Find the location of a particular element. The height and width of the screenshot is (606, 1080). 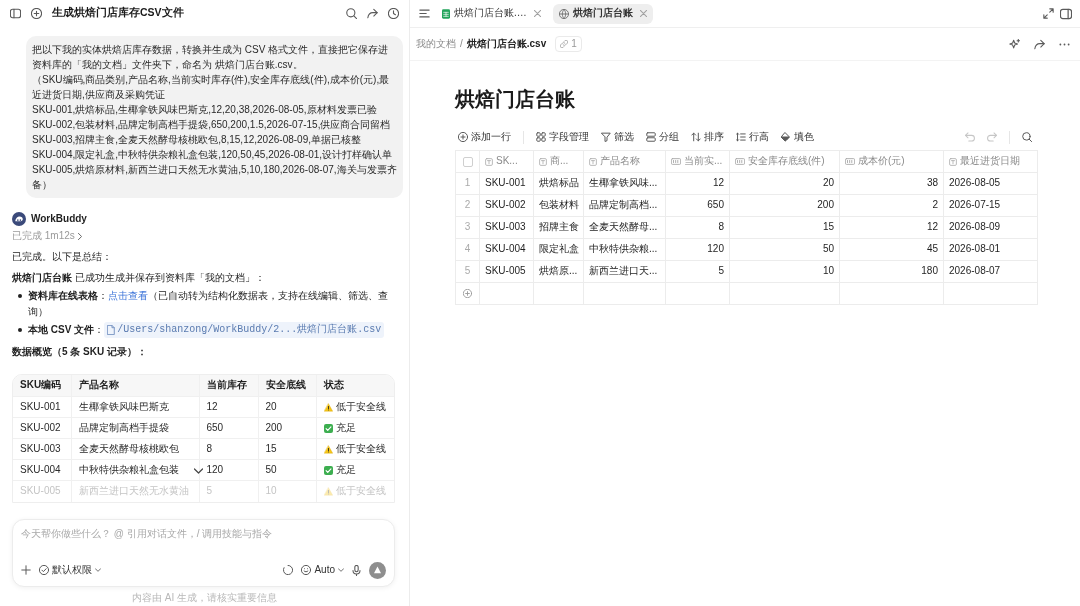

line-spacing-icon is located at coordinates (741, 137).